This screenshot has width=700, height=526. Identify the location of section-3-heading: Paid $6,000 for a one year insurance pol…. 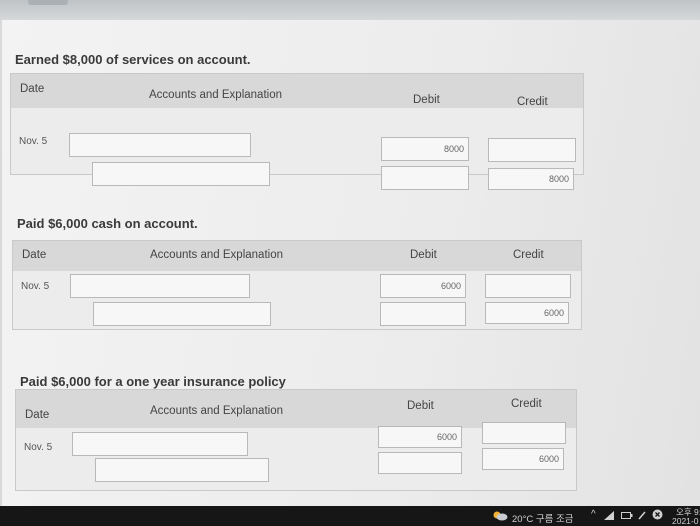
(153, 381).